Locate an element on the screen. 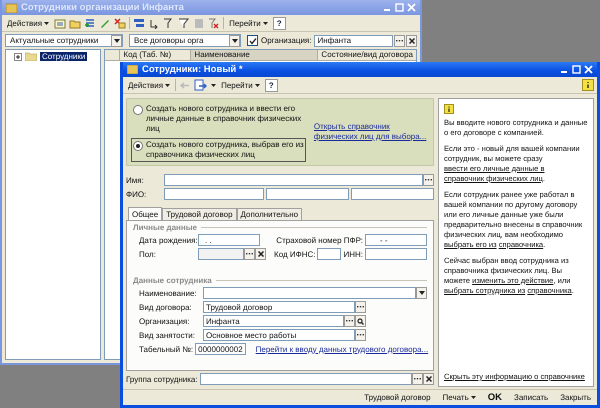  birth-date-field: . . is located at coordinates (229, 240).